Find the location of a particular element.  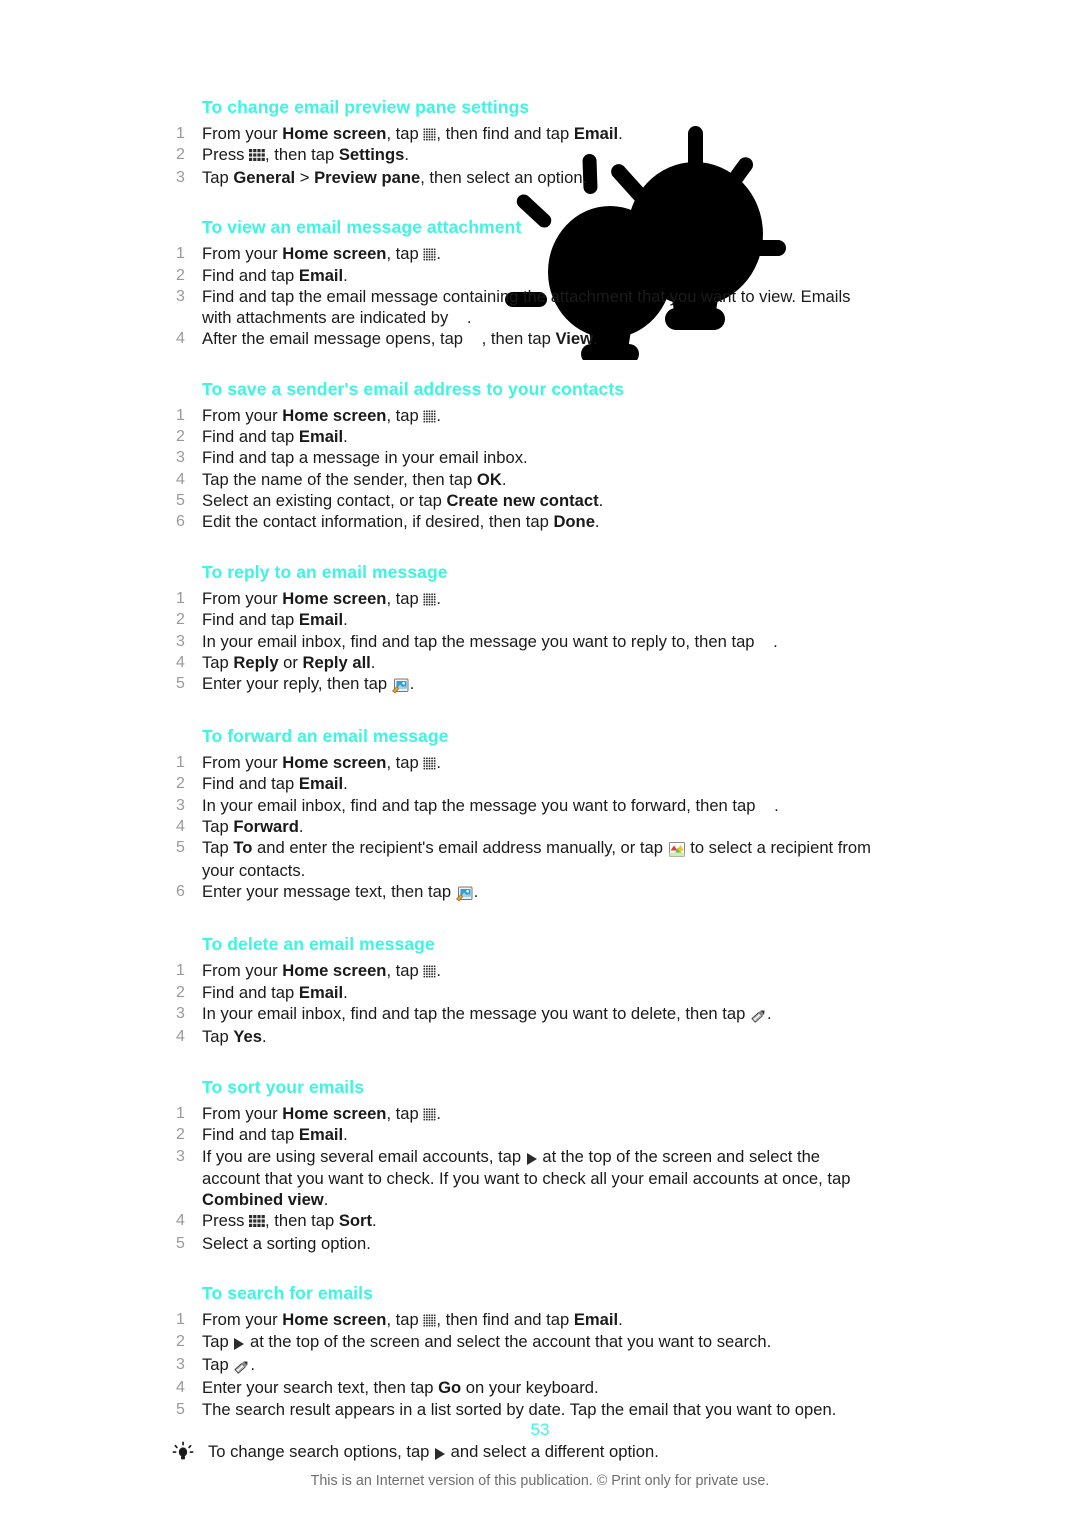

step-text: Select an existing contact, or tap is located at coordinates (324, 501).